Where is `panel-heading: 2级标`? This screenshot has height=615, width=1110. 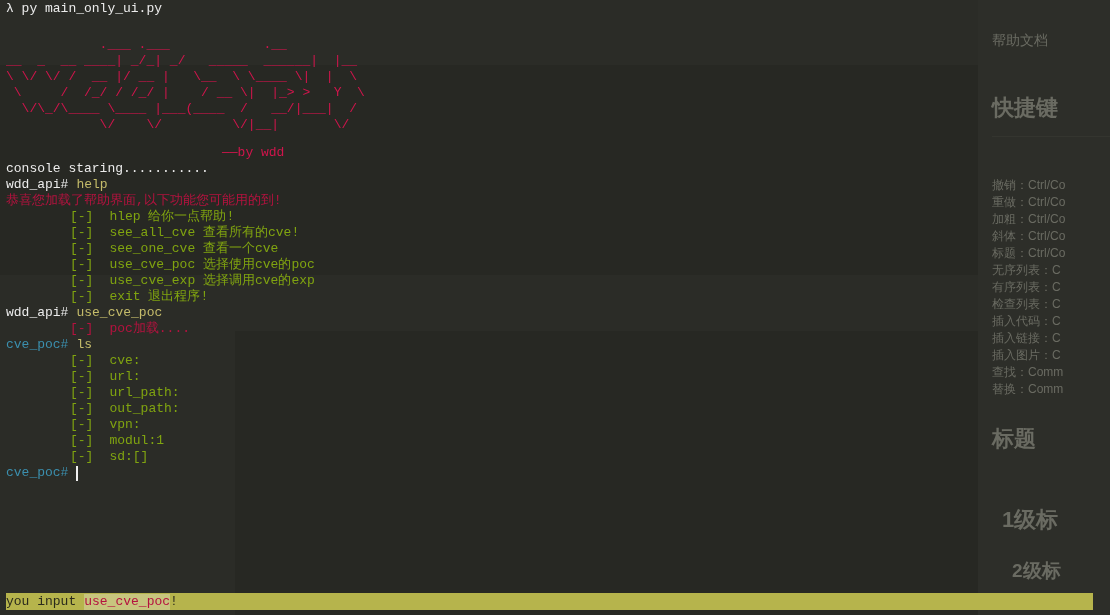
panel-heading: 2级标 is located at coordinates (1036, 571).